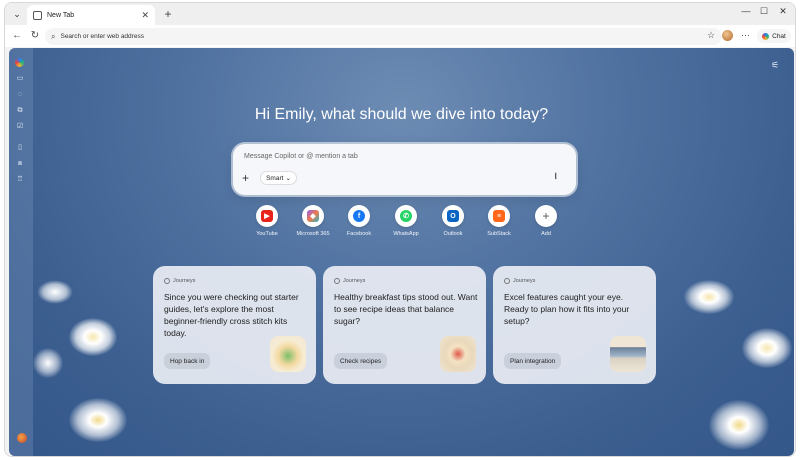 The width and height of the screenshot is (800, 461). What do you see at coordinates (359, 234) in the screenshot?
I see `shortcut-label: Facebook` at bounding box center [359, 234].